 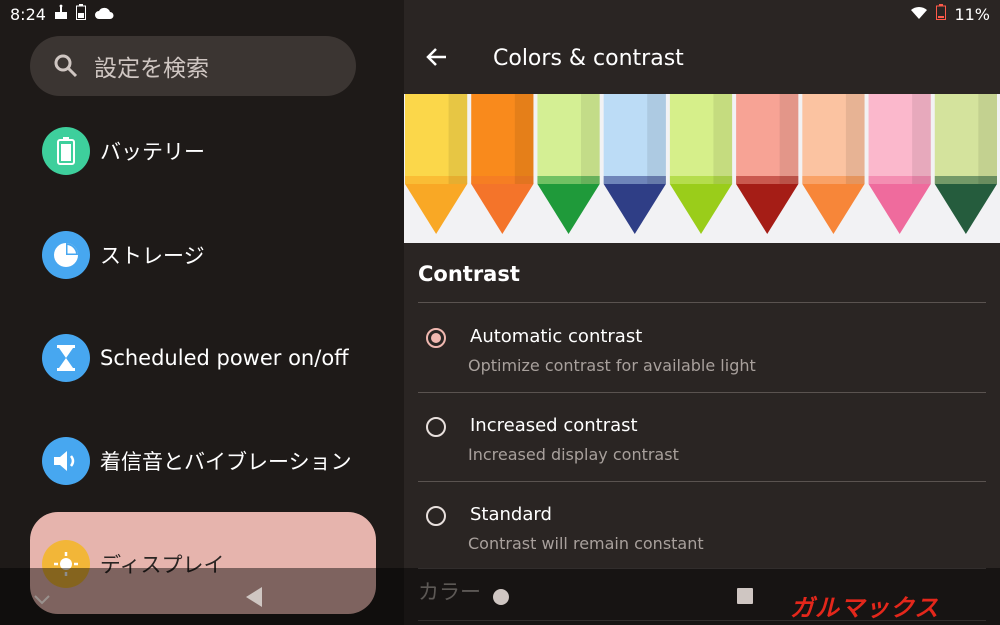 I want to click on crayon-illustration, so click(x=701, y=164).